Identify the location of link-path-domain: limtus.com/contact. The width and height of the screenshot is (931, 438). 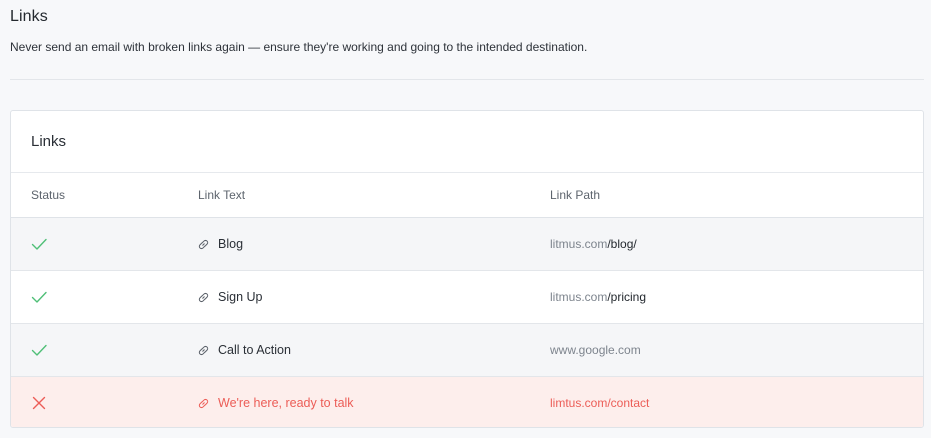
(600, 403).